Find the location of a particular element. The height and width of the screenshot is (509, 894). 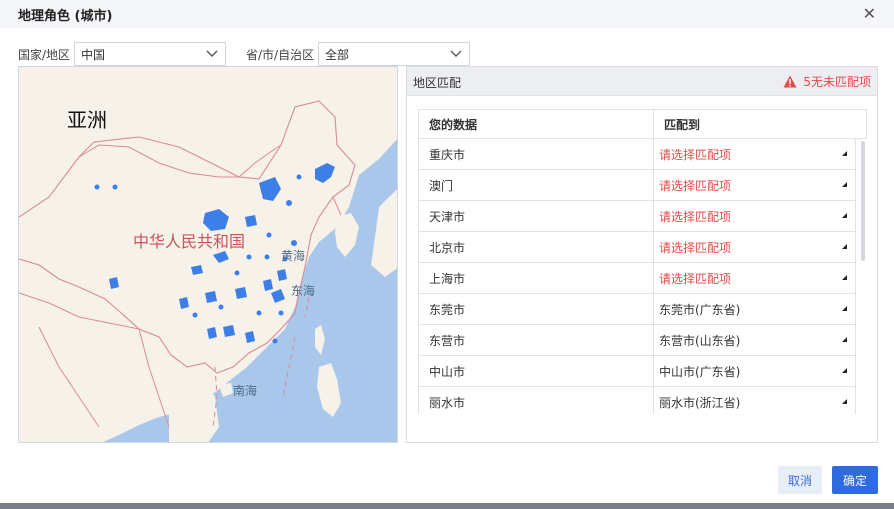

col-header-match: 匹配到 is located at coordinates (682, 124).